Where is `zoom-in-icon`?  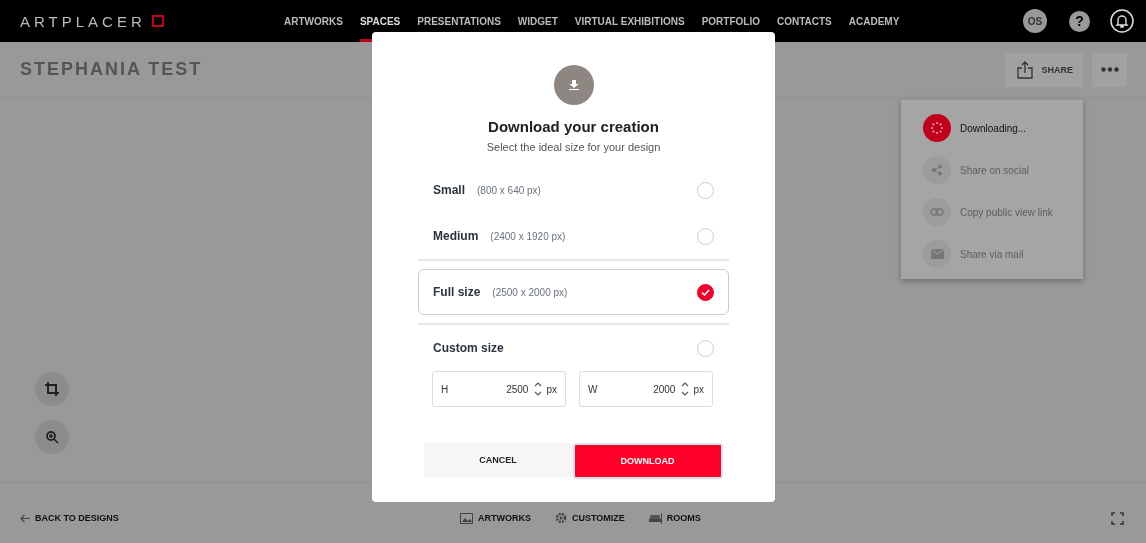 zoom-in-icon is located at coordinates (52, 437).